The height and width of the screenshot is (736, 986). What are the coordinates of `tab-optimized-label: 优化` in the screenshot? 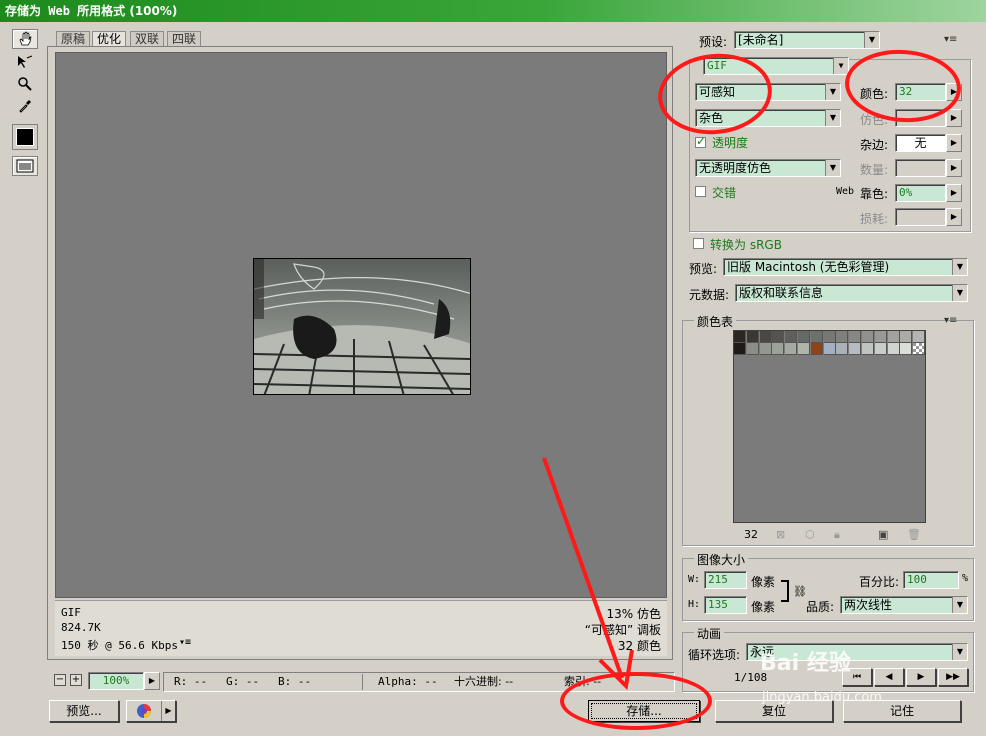 It's located at (109, 39).